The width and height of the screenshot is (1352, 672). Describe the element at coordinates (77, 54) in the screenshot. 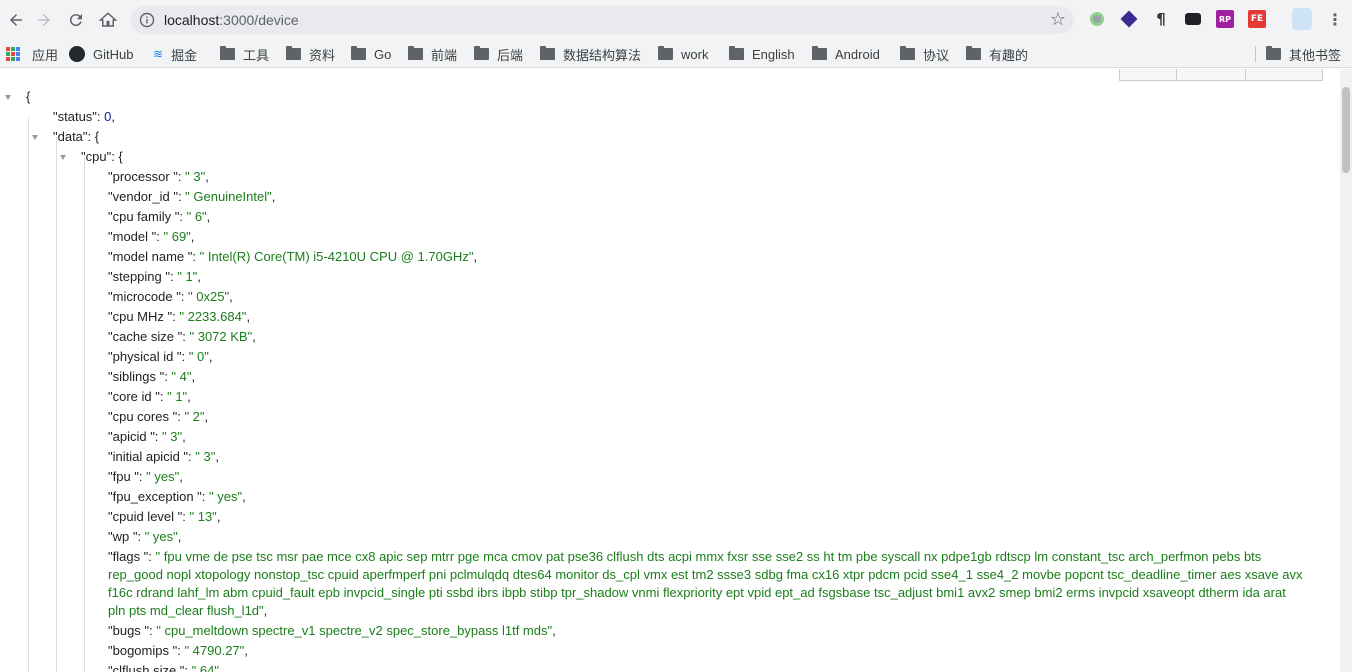

I see `github-icon` at that location.